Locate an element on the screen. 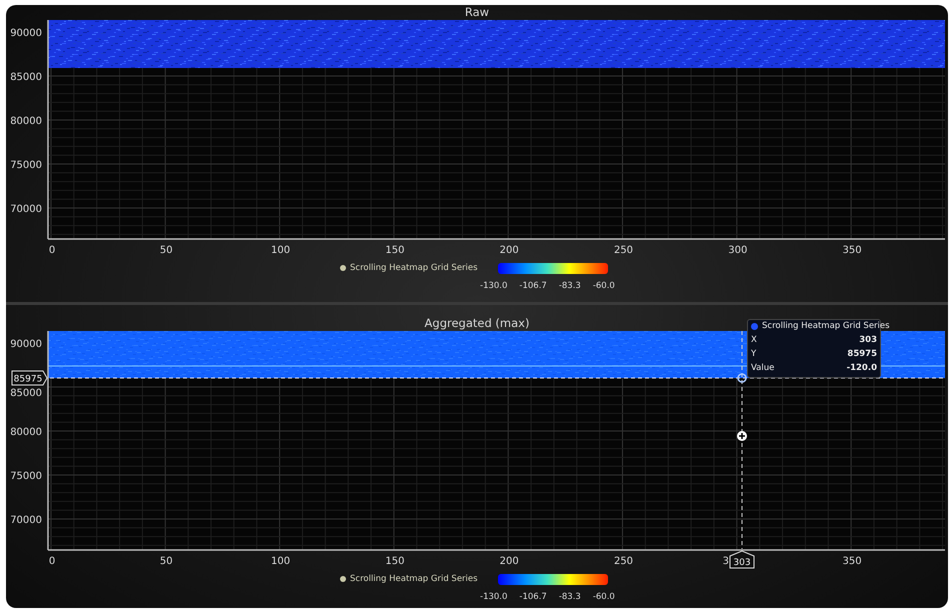  tooltip-key: Value is located at coordinates (762, 368).